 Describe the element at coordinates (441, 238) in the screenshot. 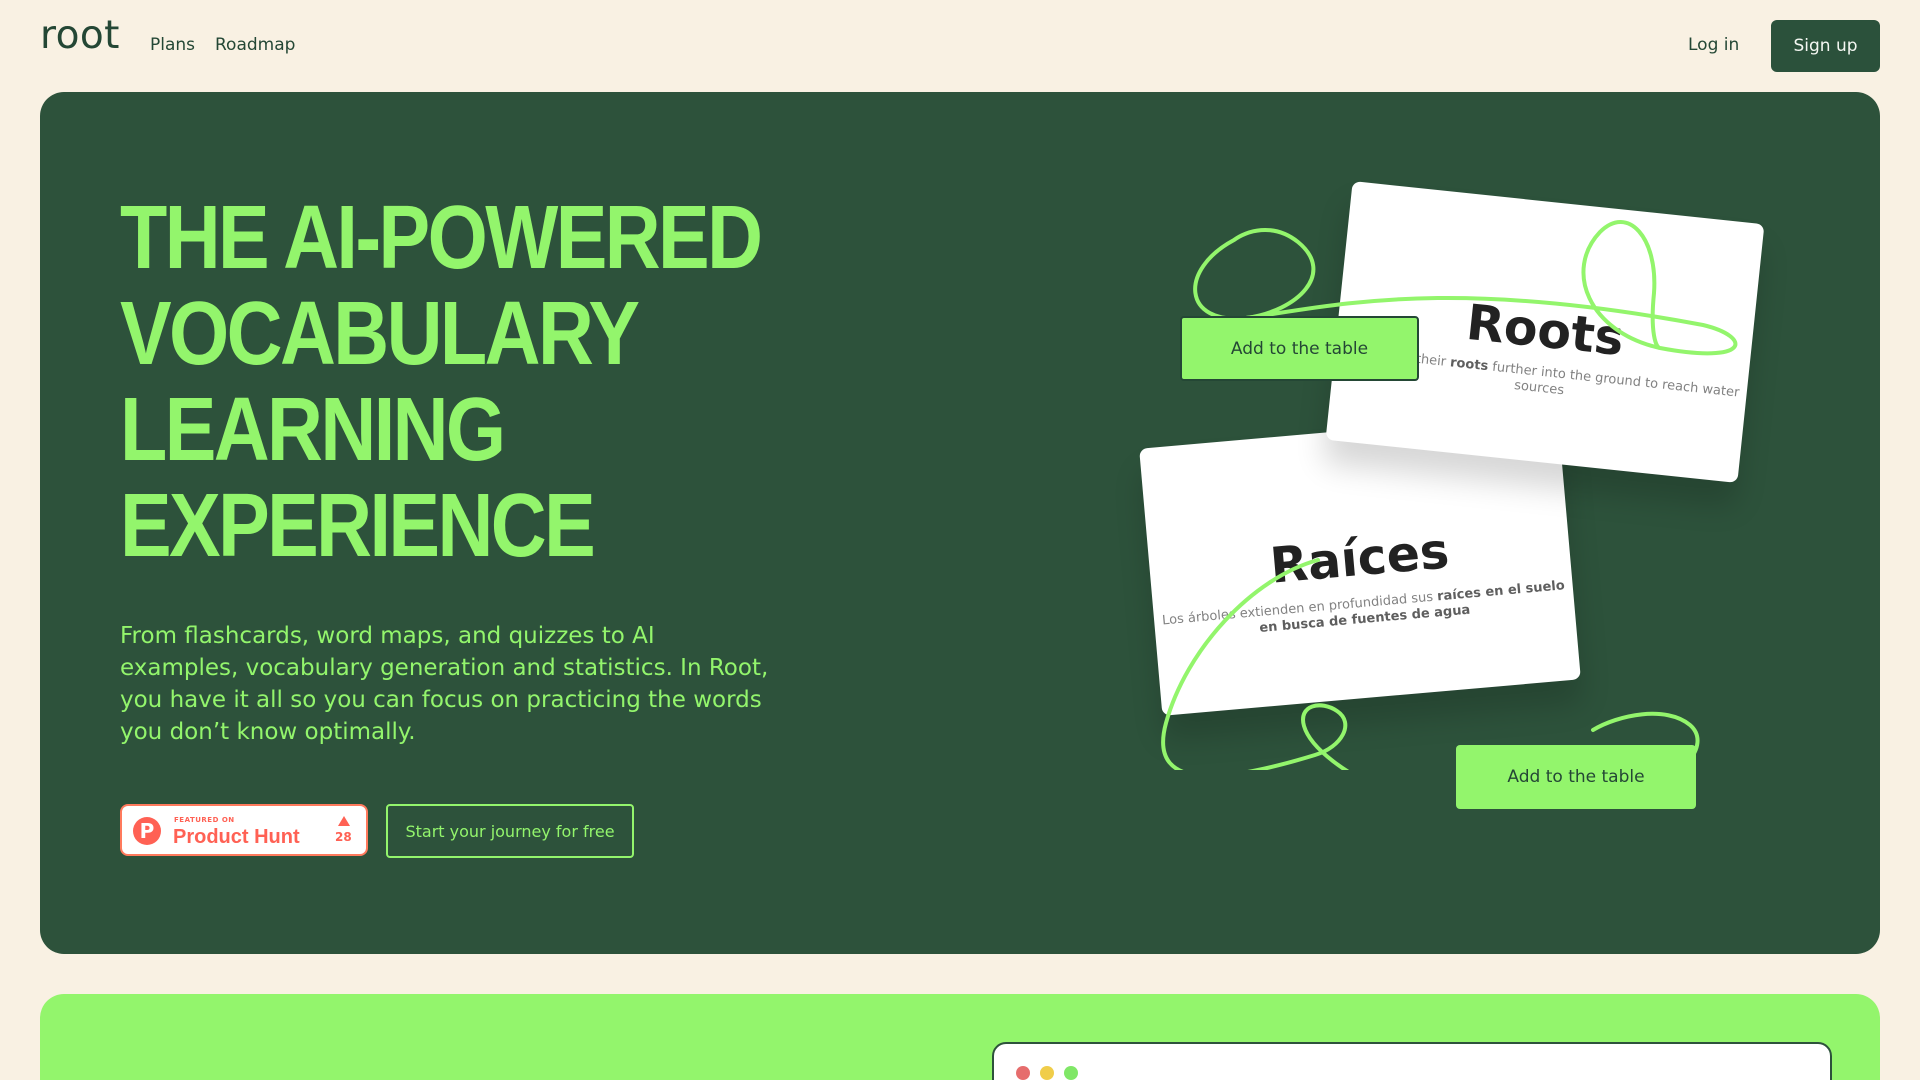

I see `headline-line: THE AI-POWERED` at that location.